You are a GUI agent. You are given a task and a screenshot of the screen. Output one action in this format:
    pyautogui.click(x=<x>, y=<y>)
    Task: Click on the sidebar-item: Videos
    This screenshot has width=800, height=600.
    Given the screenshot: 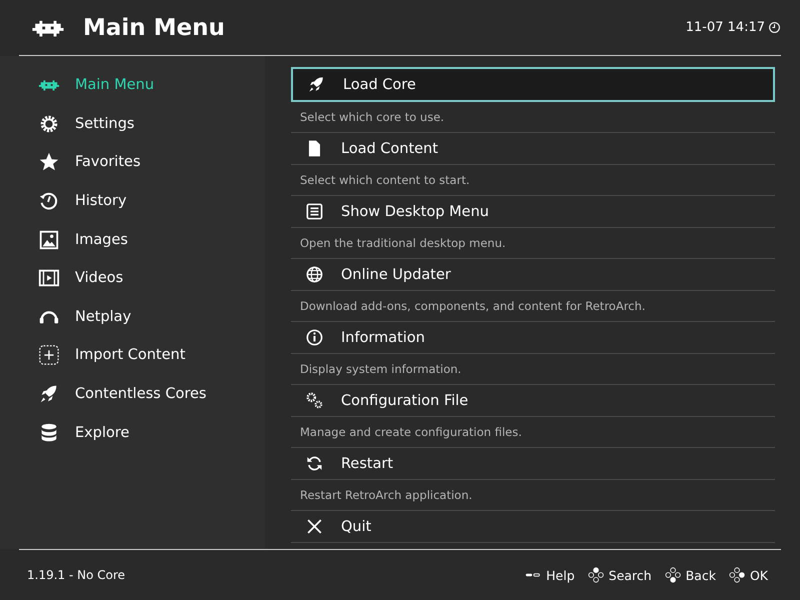 What is the action you would take?
    pyautogui.click(x=132, y=278)
    